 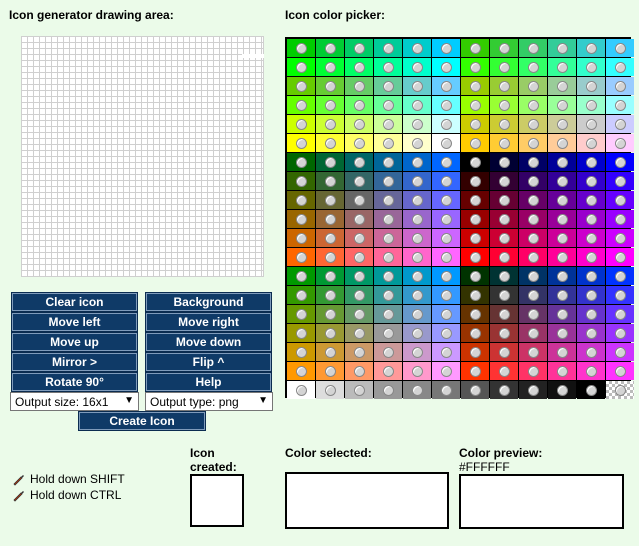 What do you see at coordinates (208, 342) in the screenshot?
I see `move-down-button: Move down` at bounding box center [208, 342].